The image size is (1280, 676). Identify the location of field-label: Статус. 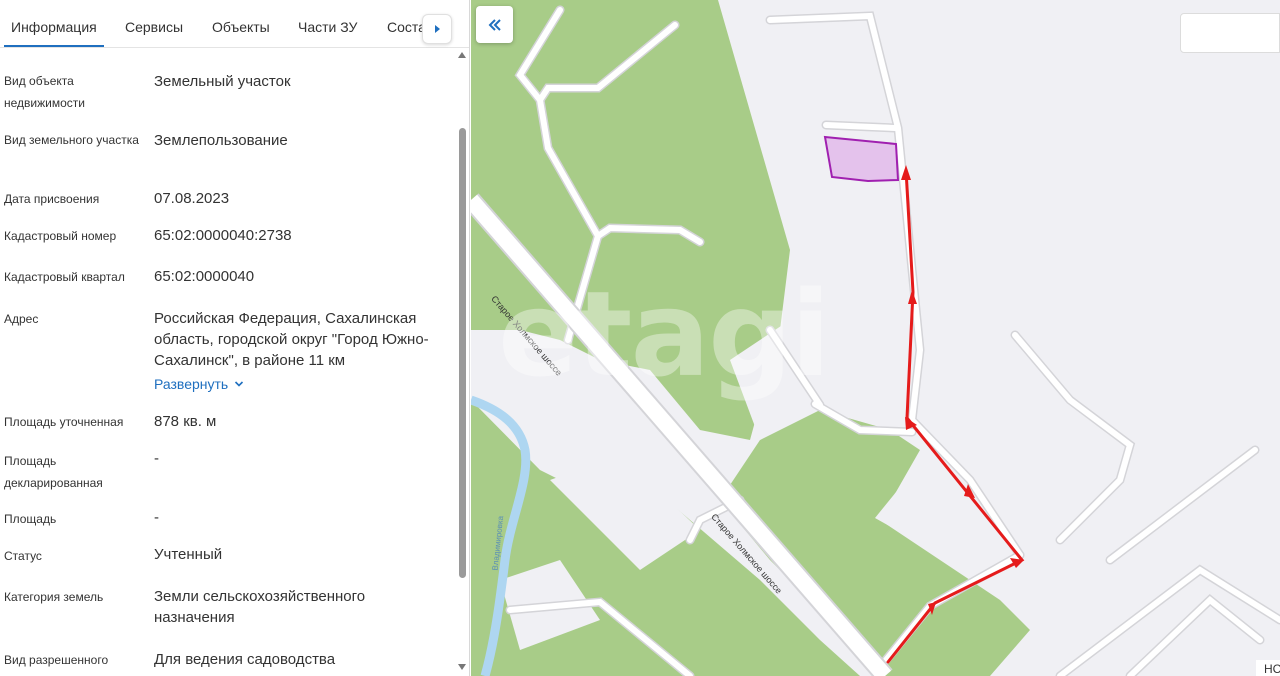
(23, 556).